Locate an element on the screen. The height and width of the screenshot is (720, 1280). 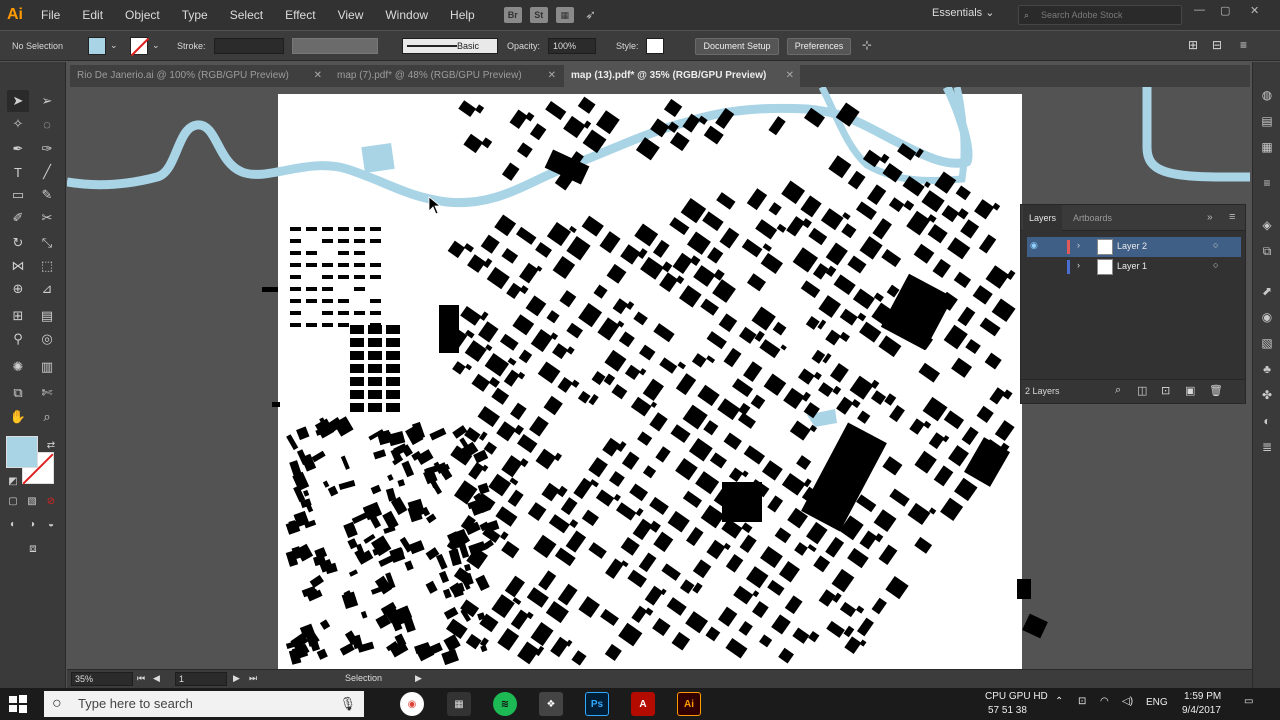
menu-type: Type is located at coordinates (195, 15).